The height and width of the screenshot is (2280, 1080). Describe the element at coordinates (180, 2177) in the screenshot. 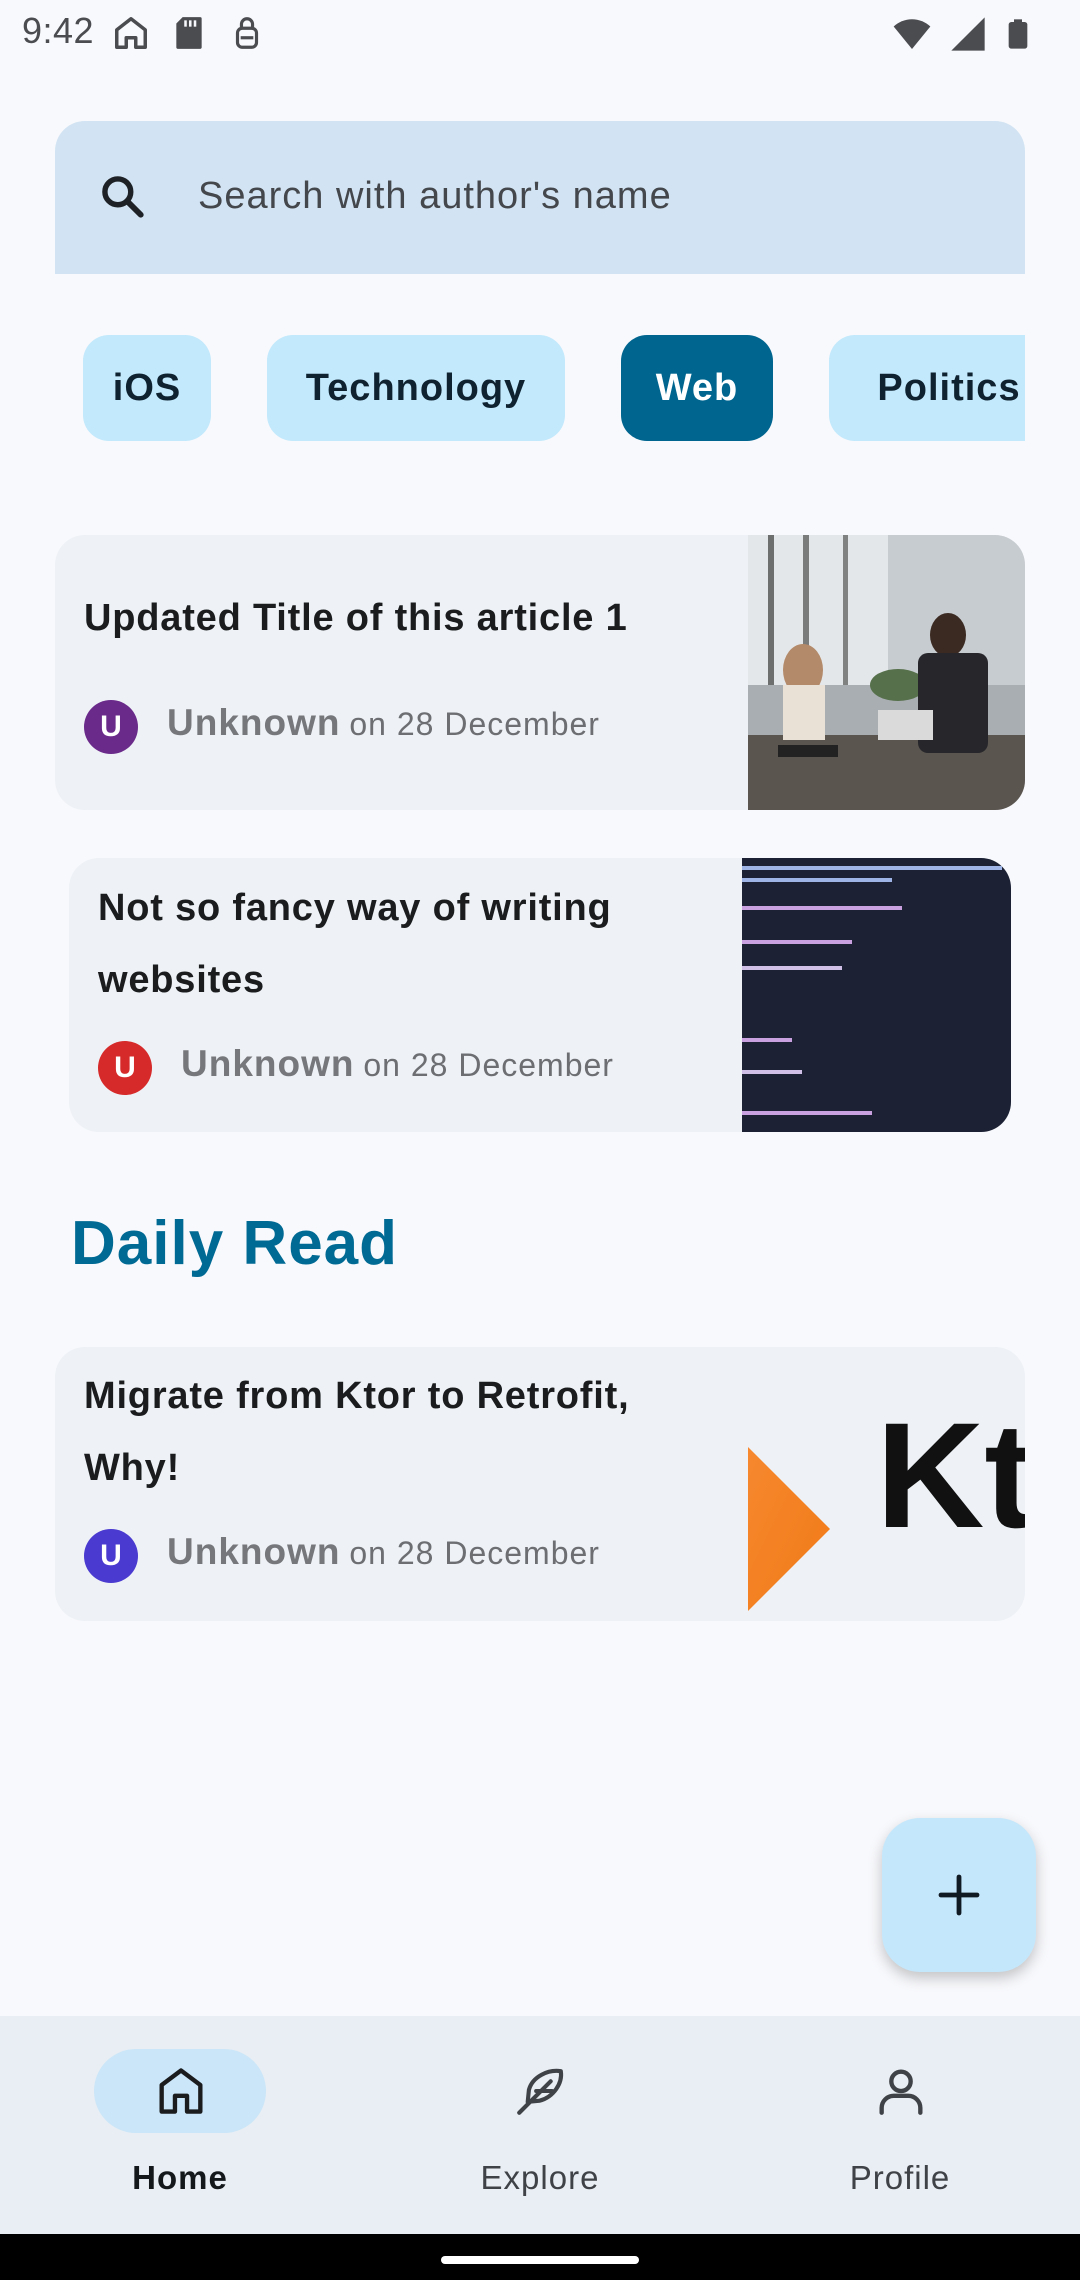

I see `nav-label: Home` at that location.